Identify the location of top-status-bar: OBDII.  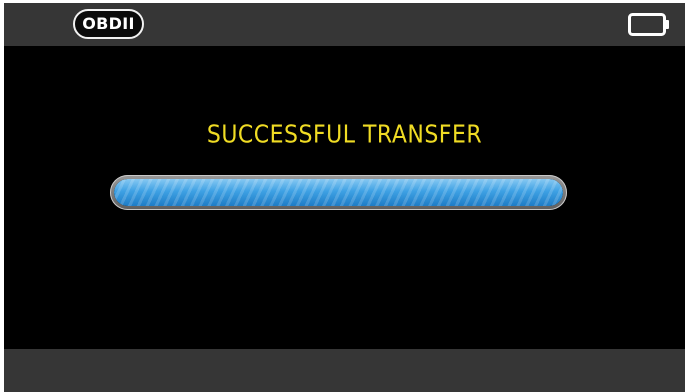
(344, 24).